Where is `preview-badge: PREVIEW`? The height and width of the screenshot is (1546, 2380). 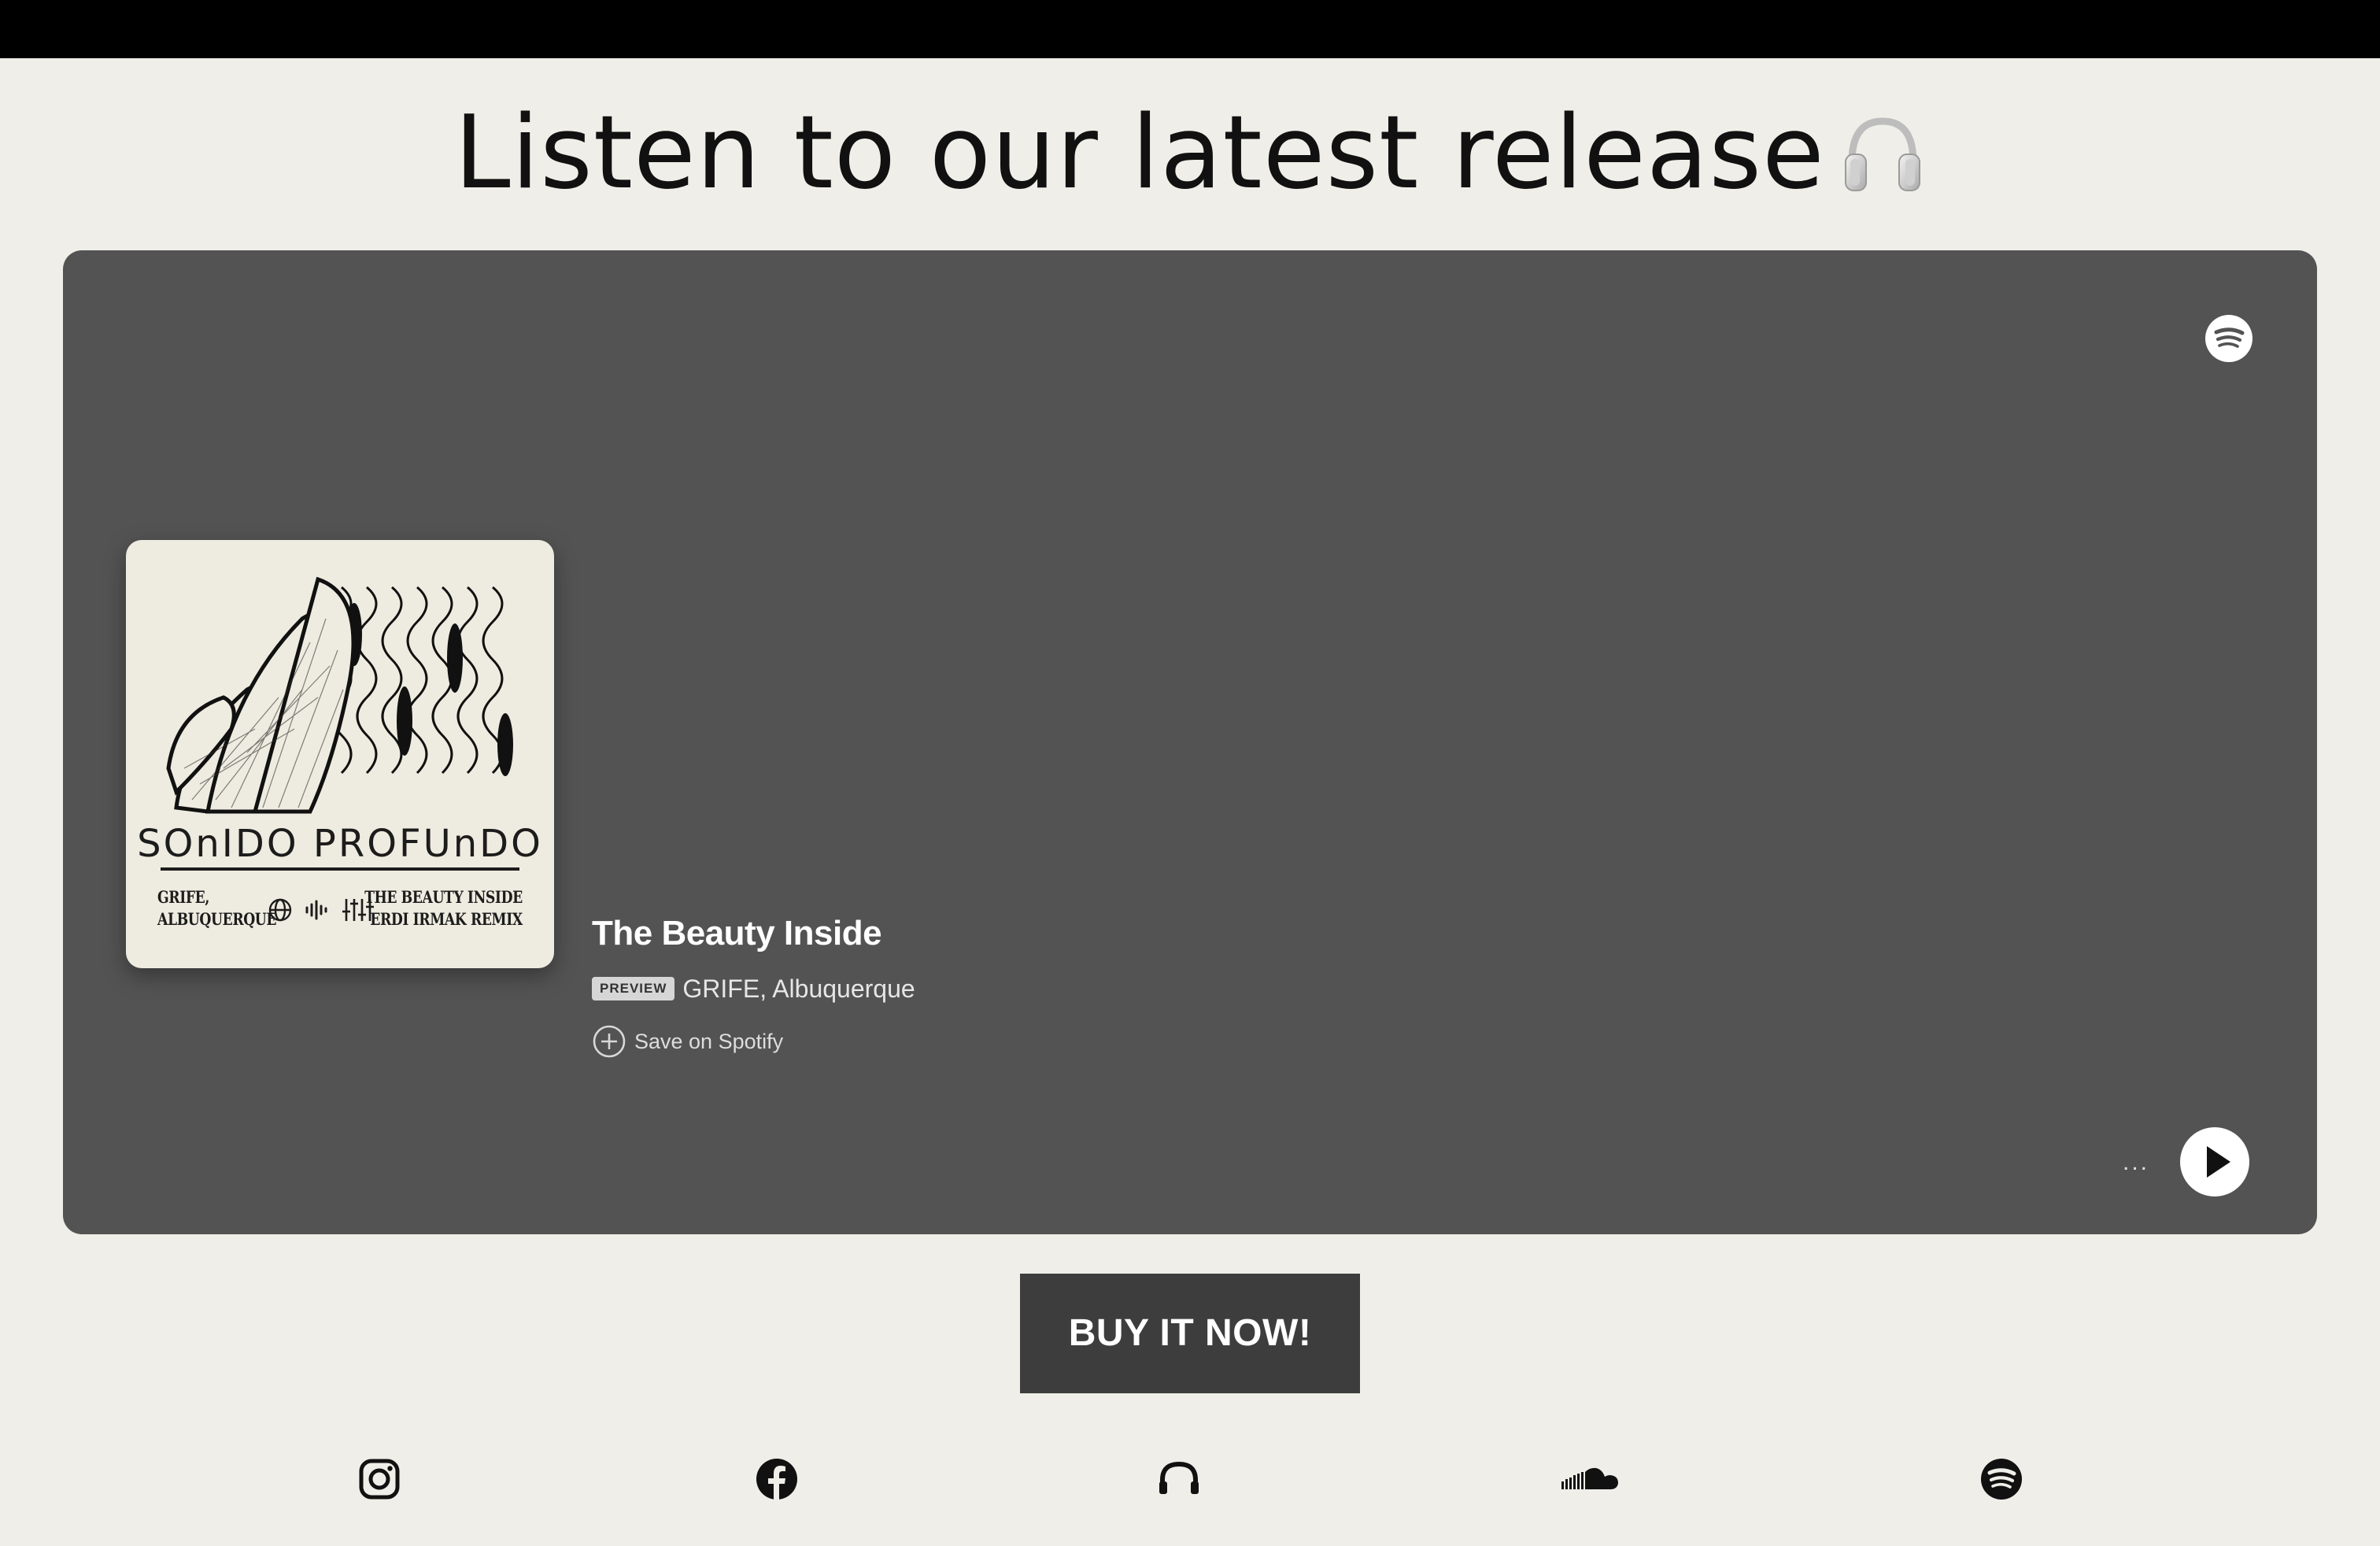 preview-badge: PREVIEW is located at coordinates (633, 988).